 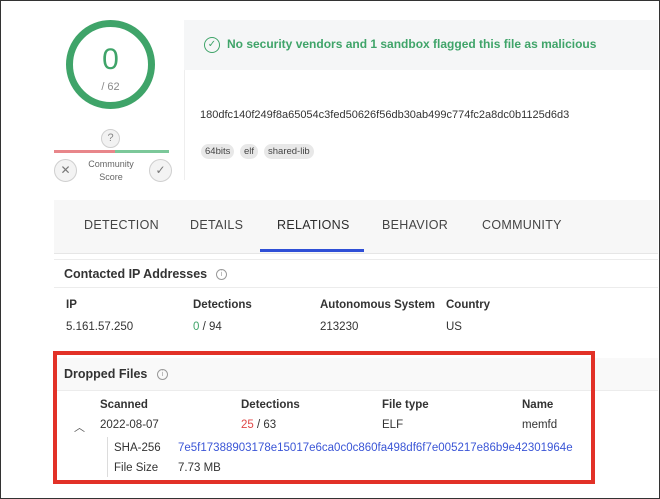 I want to click on tab-community: COMMUNITY, so click(x=522, y=225).